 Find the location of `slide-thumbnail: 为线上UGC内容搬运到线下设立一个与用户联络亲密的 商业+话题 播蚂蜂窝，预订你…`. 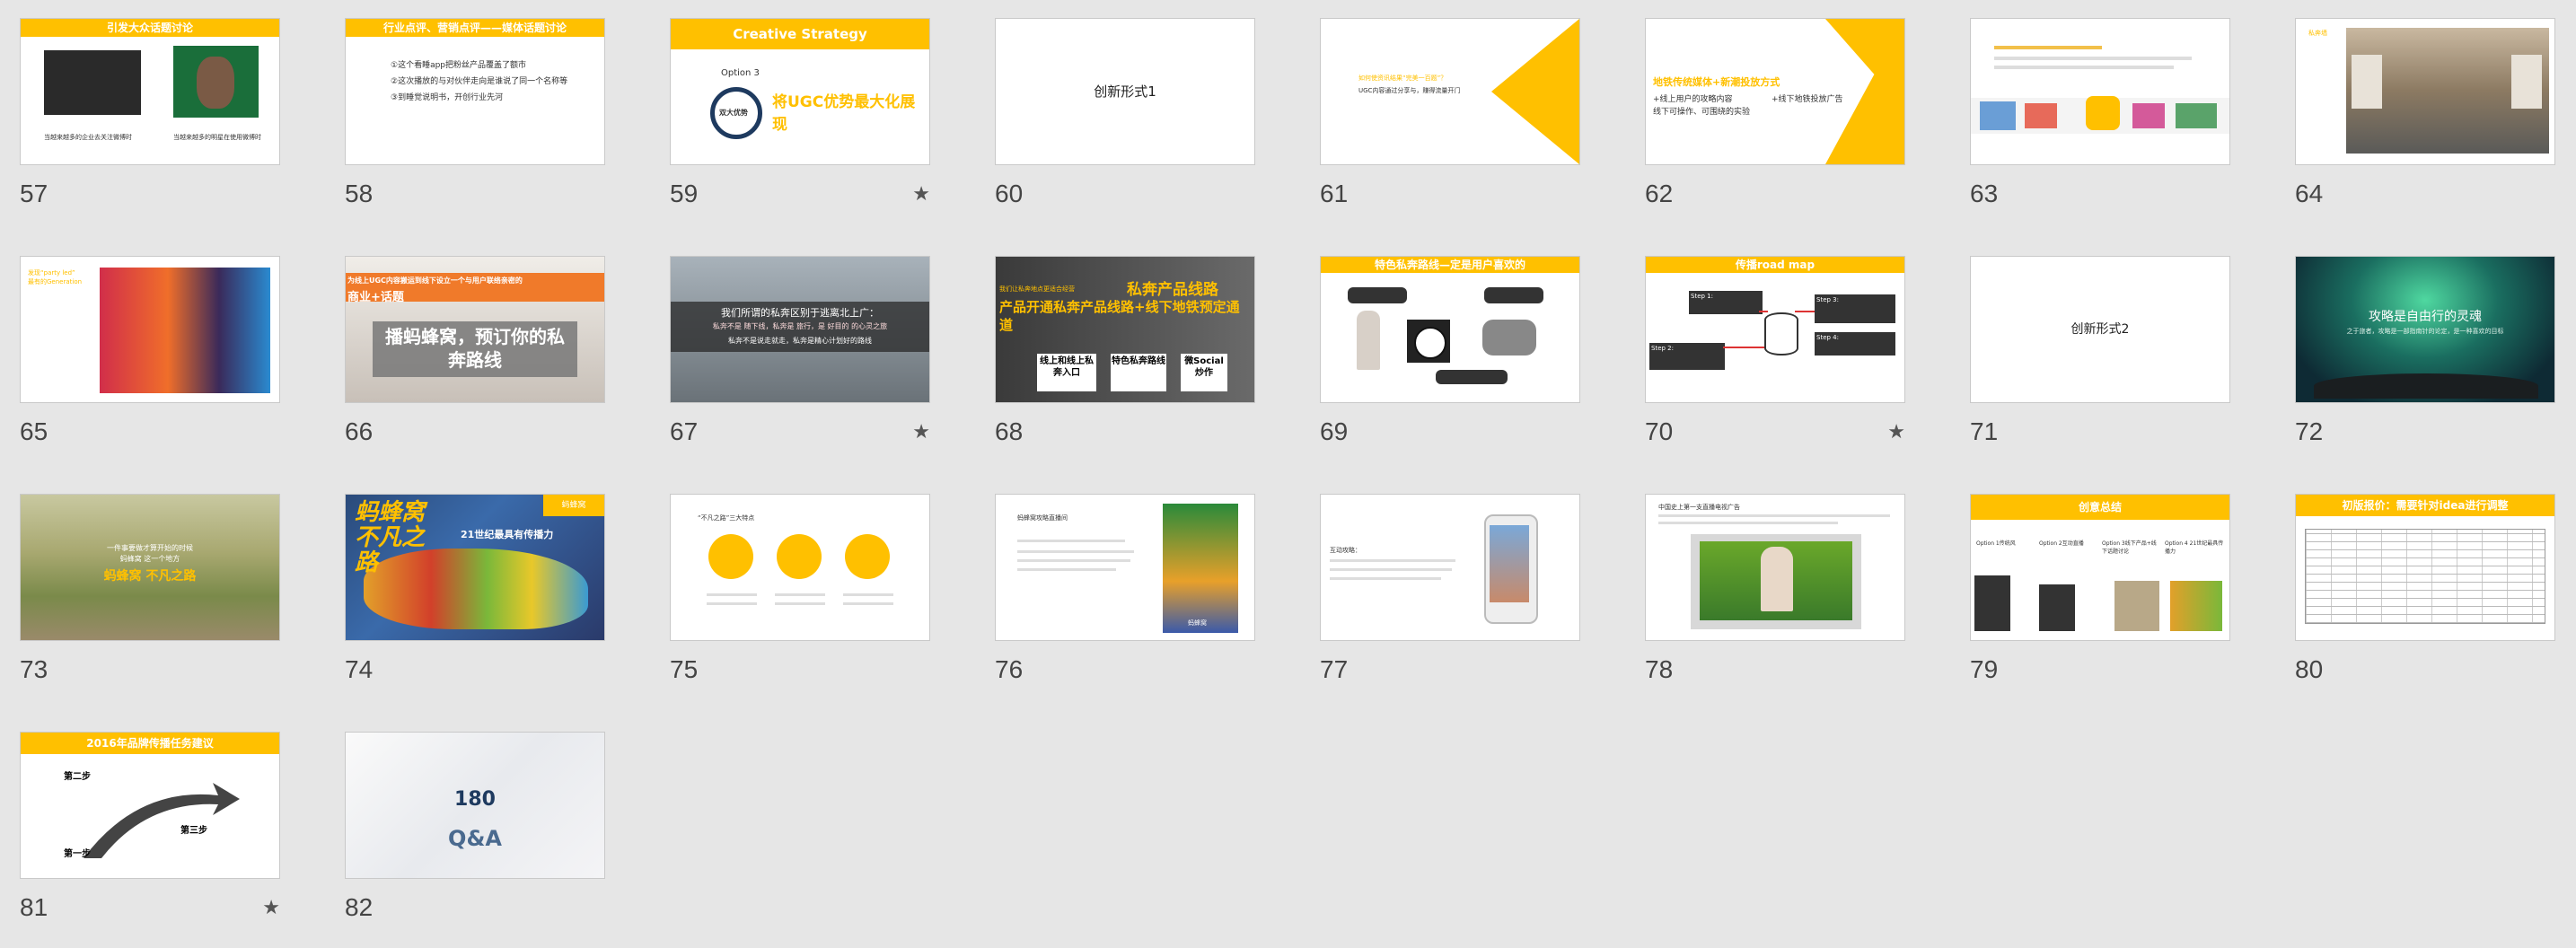

slide-thumbnail: 为线上UGC内容搬运到线下设立一个与用户联络亲密的 商业+话题 播蚂蜂窝，预订你… is located at coordinates (475, 329).